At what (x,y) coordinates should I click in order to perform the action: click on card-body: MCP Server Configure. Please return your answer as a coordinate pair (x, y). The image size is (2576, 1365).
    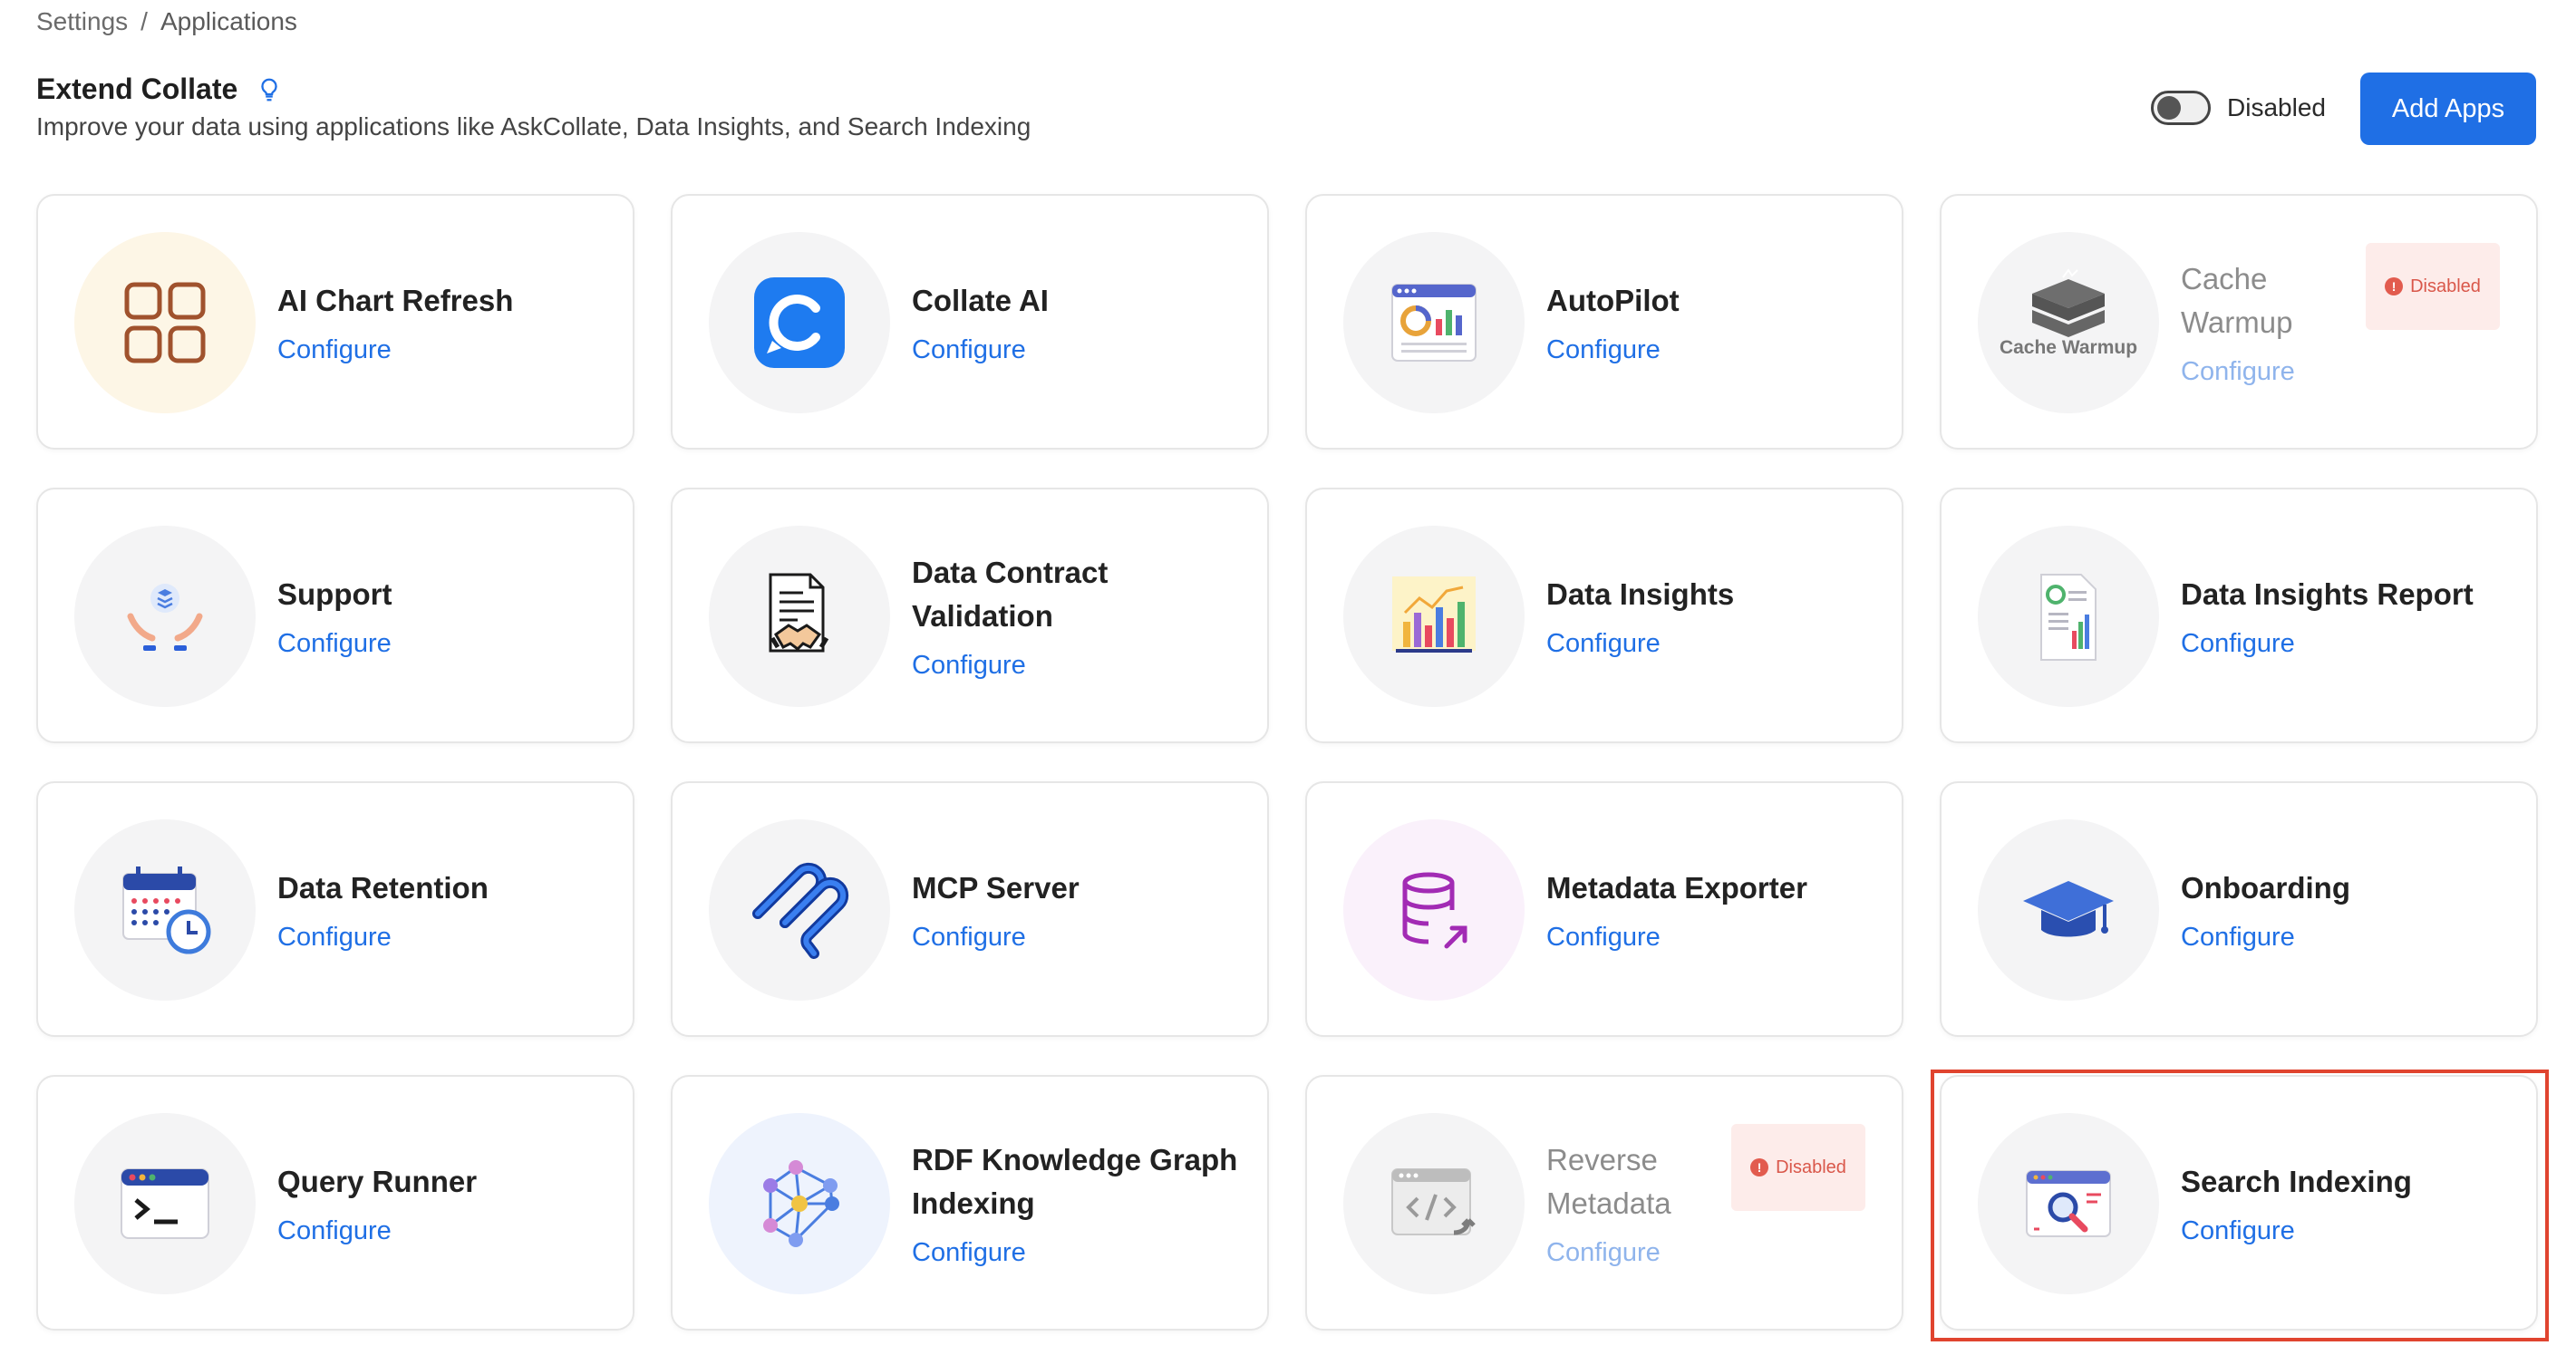
    Looking at the image, I should click on (1078, 909).